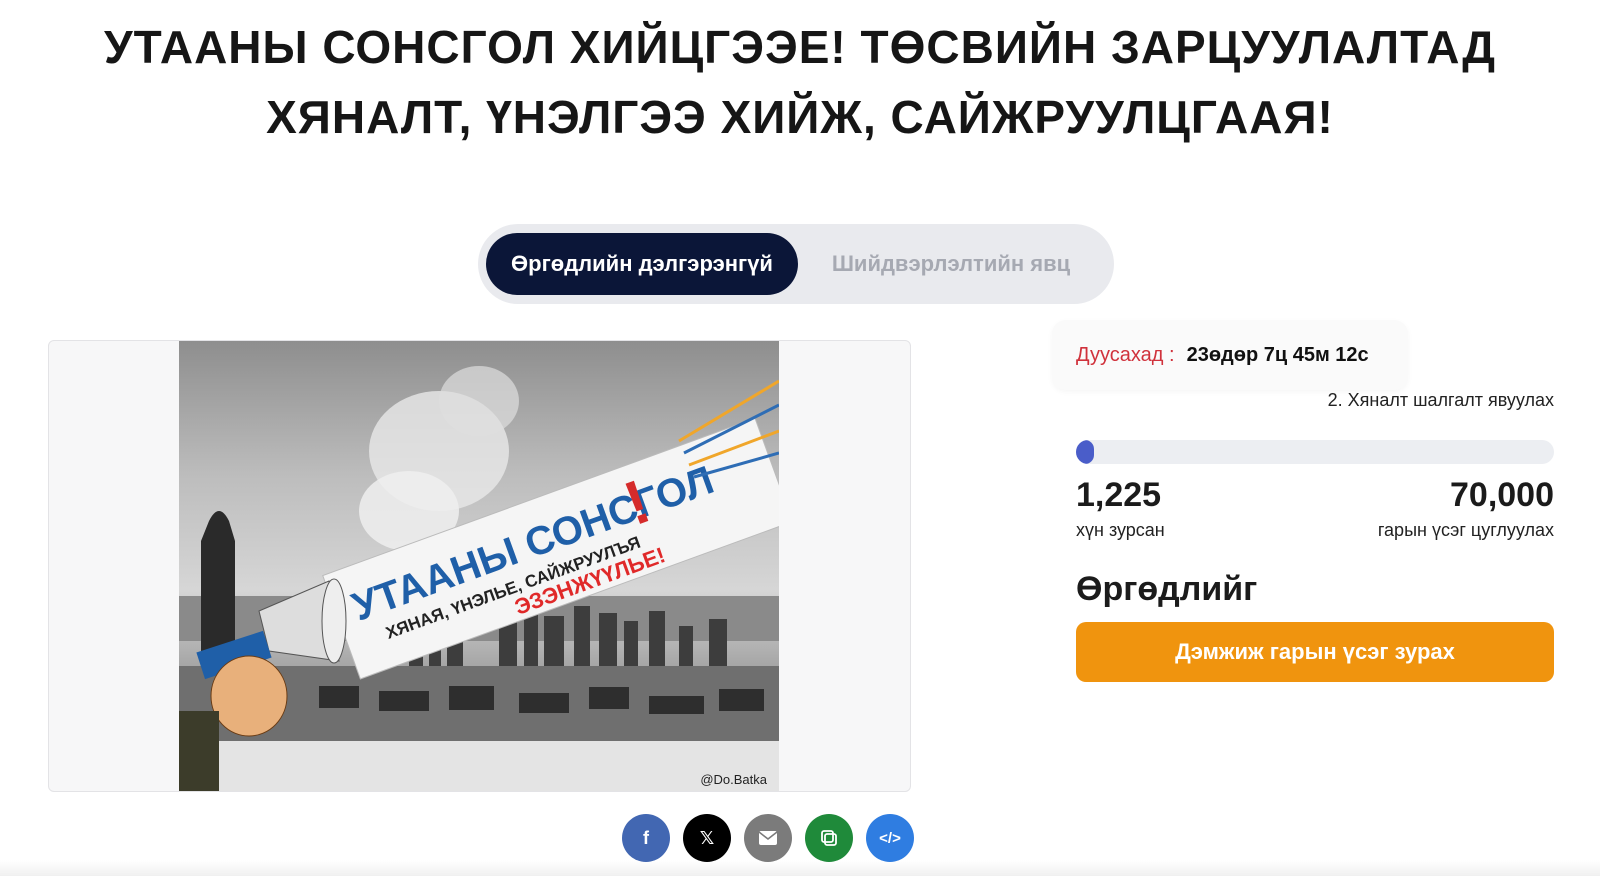 The height and width of the screenshot is (876, 1600). Describe the element at coordinates (1167, 589) in the screenshot. I see `petition-heading: Өргөдлийг` at that location.